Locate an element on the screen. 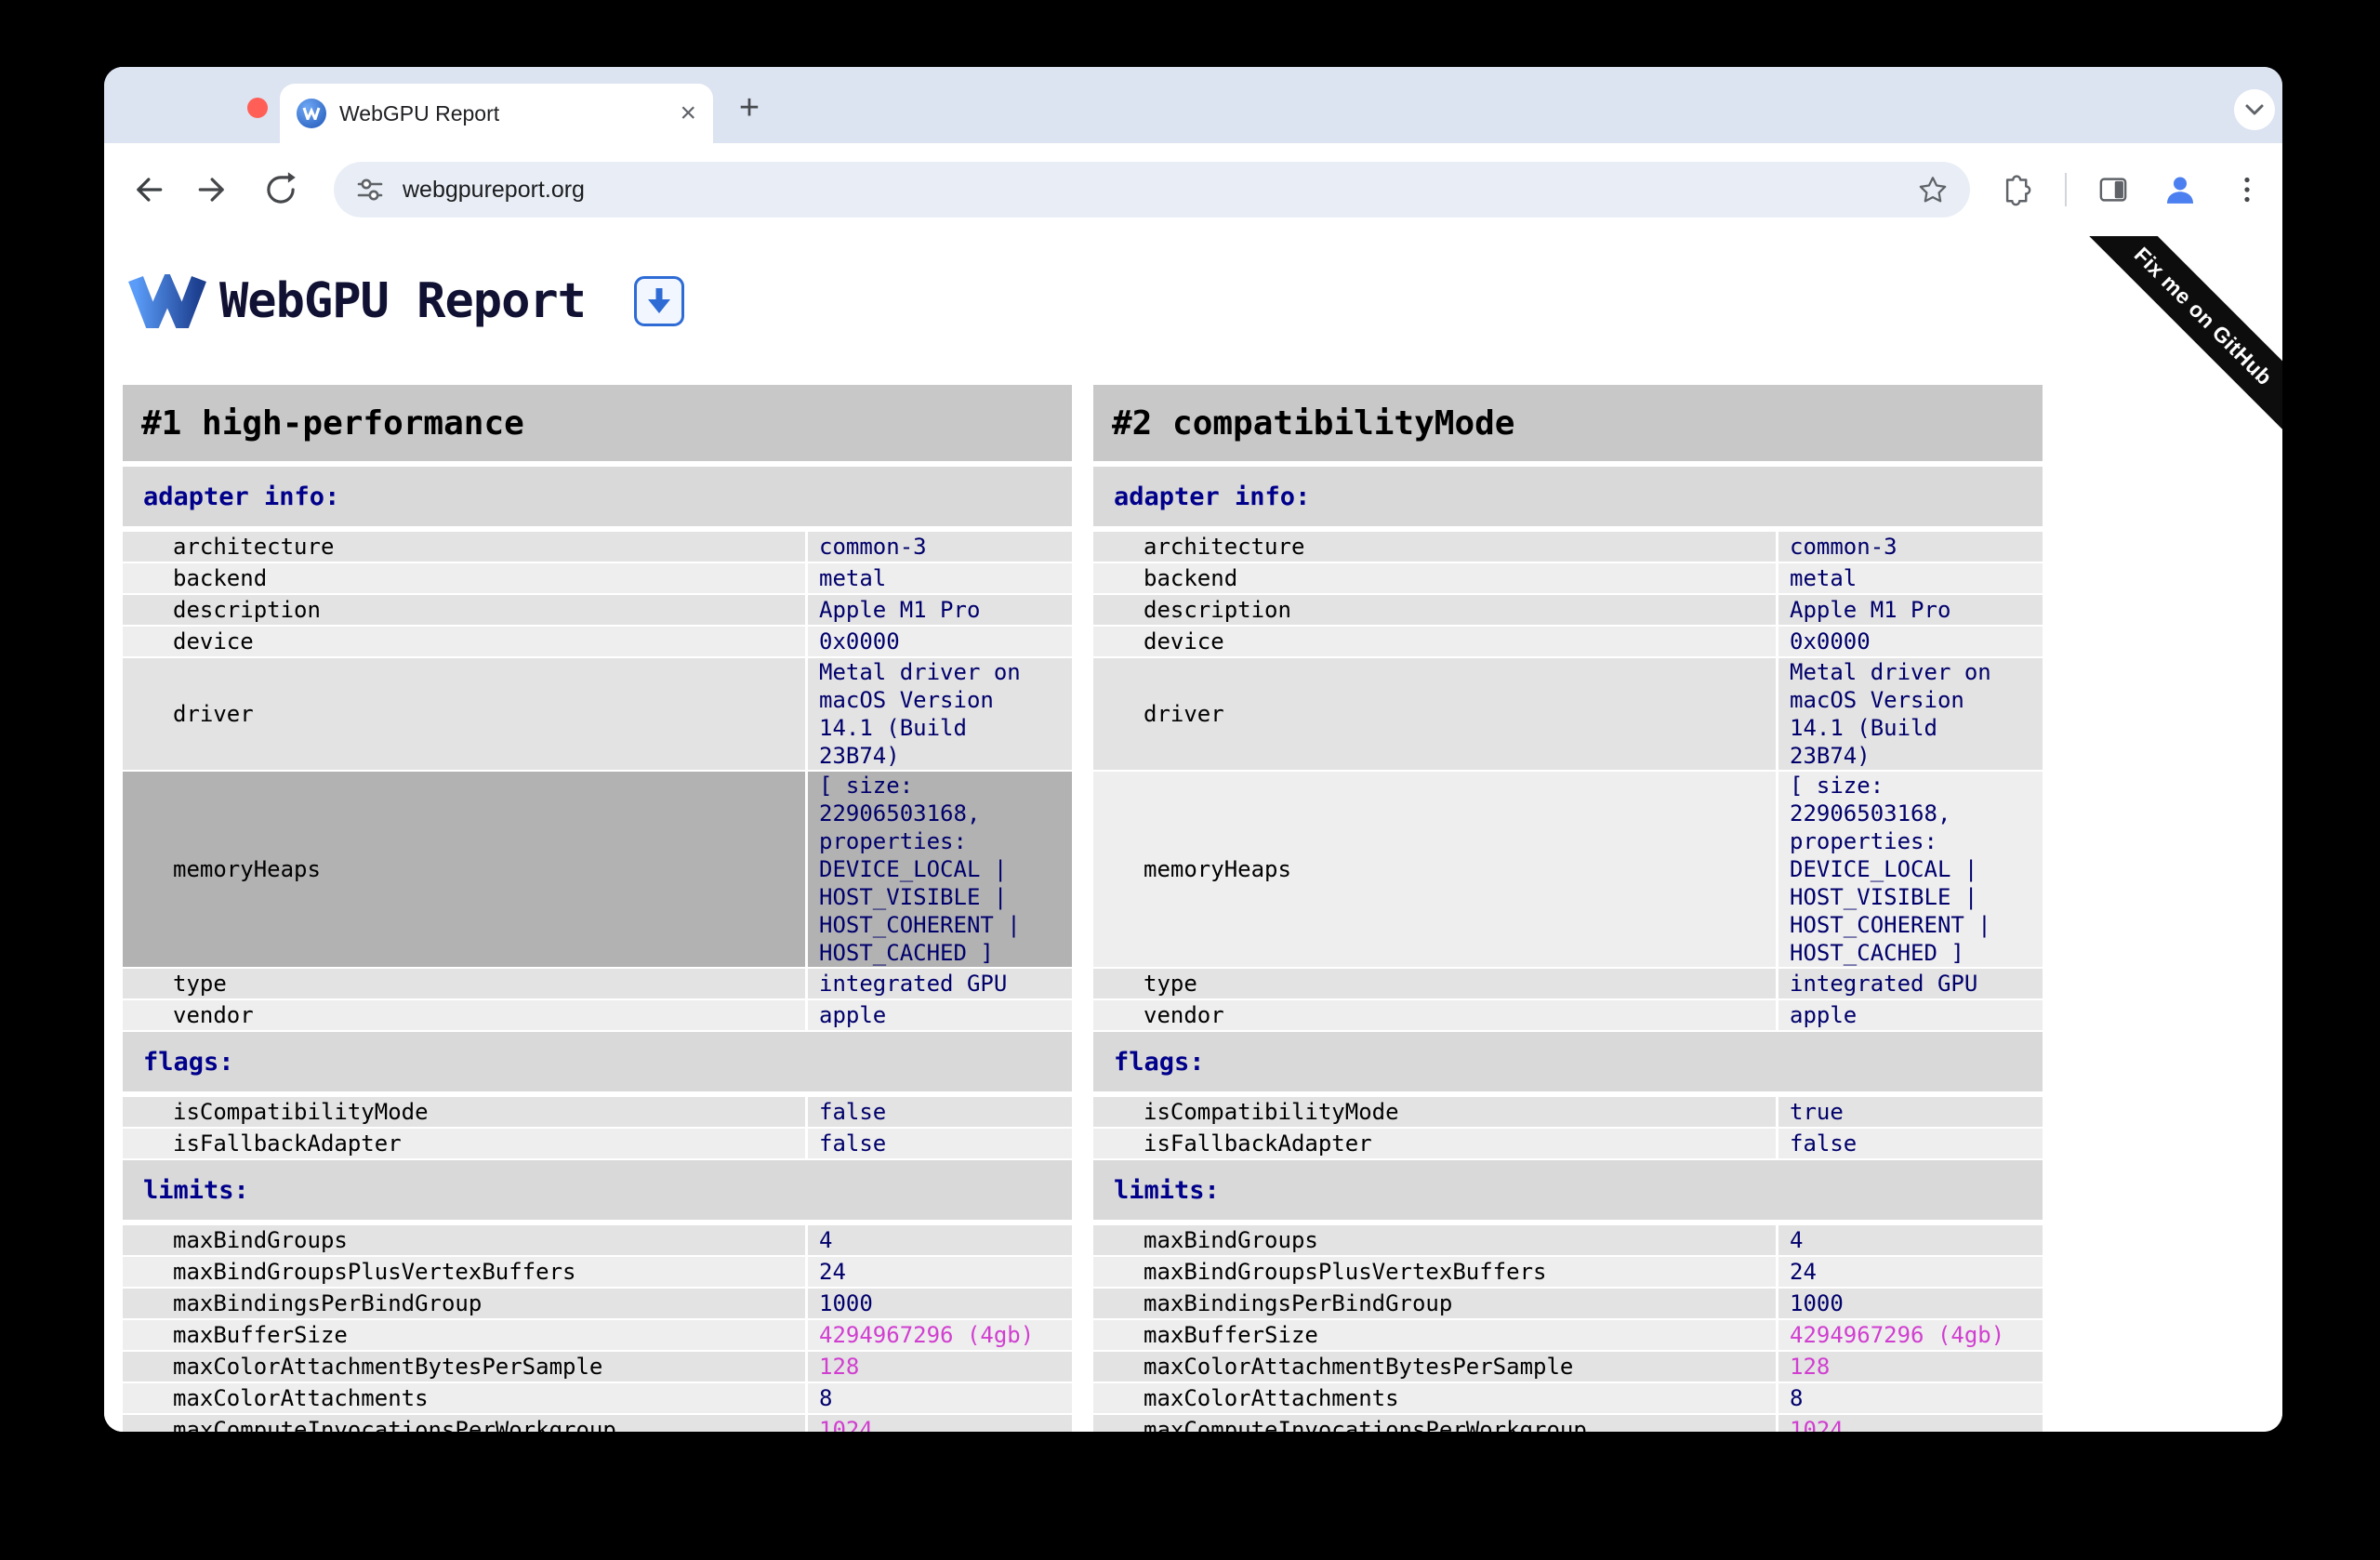 This screenshot has width=2380, height=1560. url-bar: webgpureport.org is located at coordinates (1152, 190).